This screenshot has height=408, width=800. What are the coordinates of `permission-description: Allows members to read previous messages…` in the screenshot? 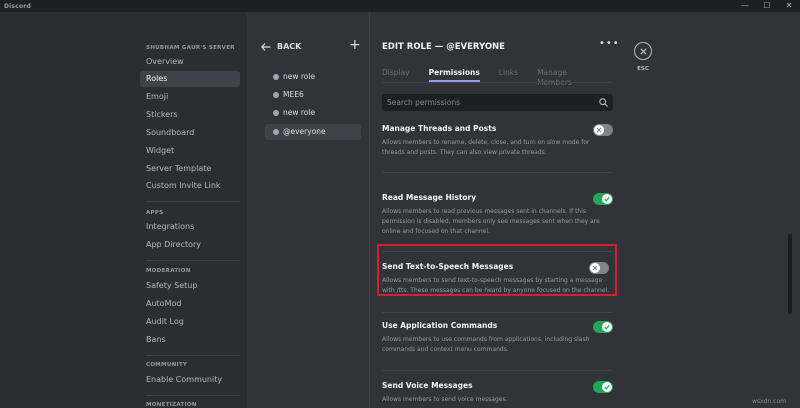 It's located at (491, 221).